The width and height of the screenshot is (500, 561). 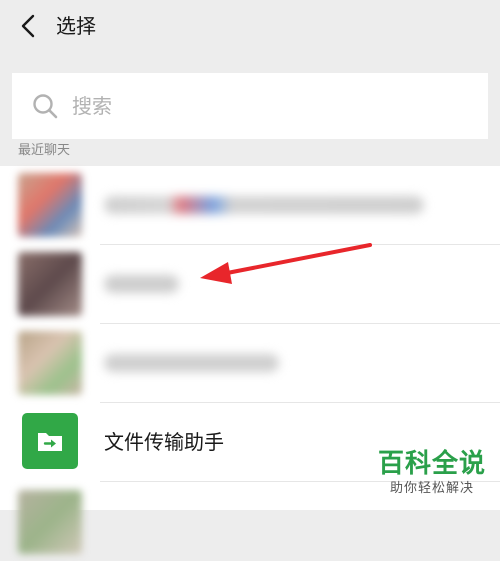 I want to click on chevron-left-icon, so click(x=28, y=26).